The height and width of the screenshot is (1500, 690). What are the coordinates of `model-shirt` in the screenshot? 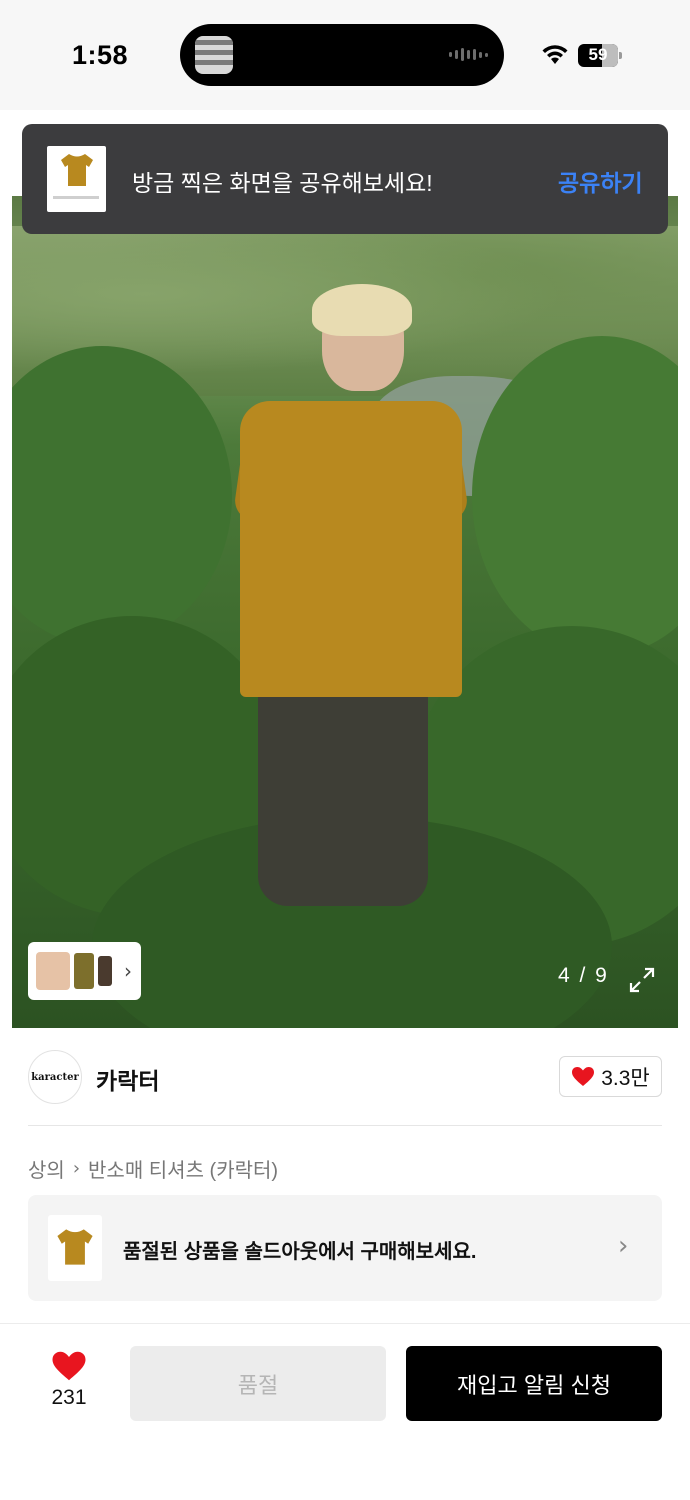 It's located at (351, 549).